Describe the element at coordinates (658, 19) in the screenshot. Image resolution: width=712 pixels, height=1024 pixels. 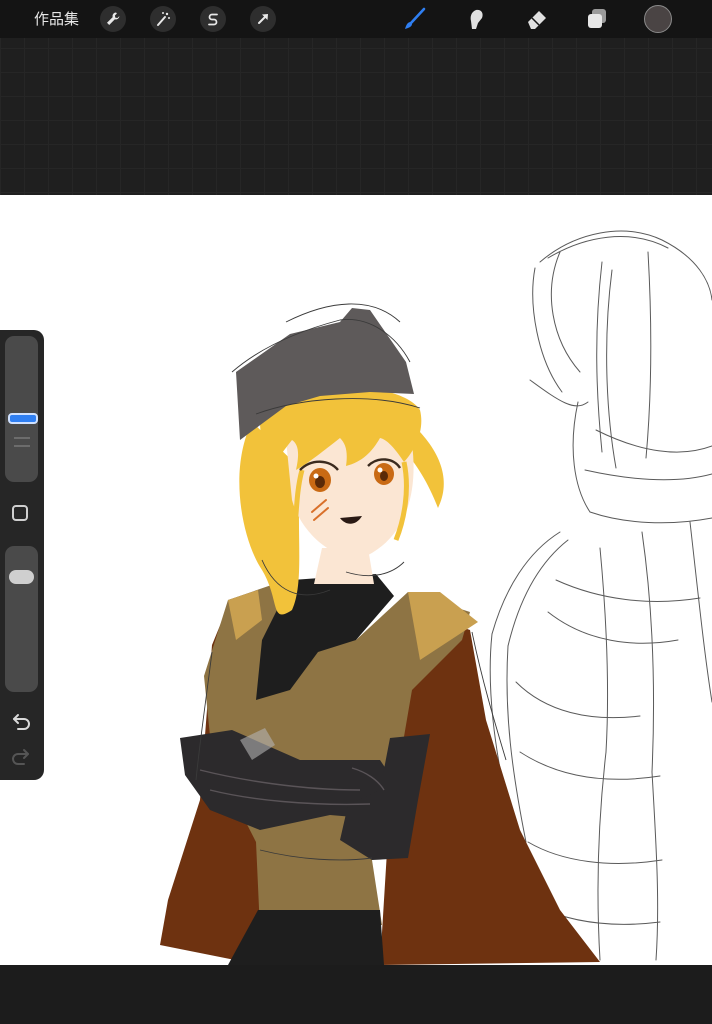
I see `color-swatch-button` at that location.